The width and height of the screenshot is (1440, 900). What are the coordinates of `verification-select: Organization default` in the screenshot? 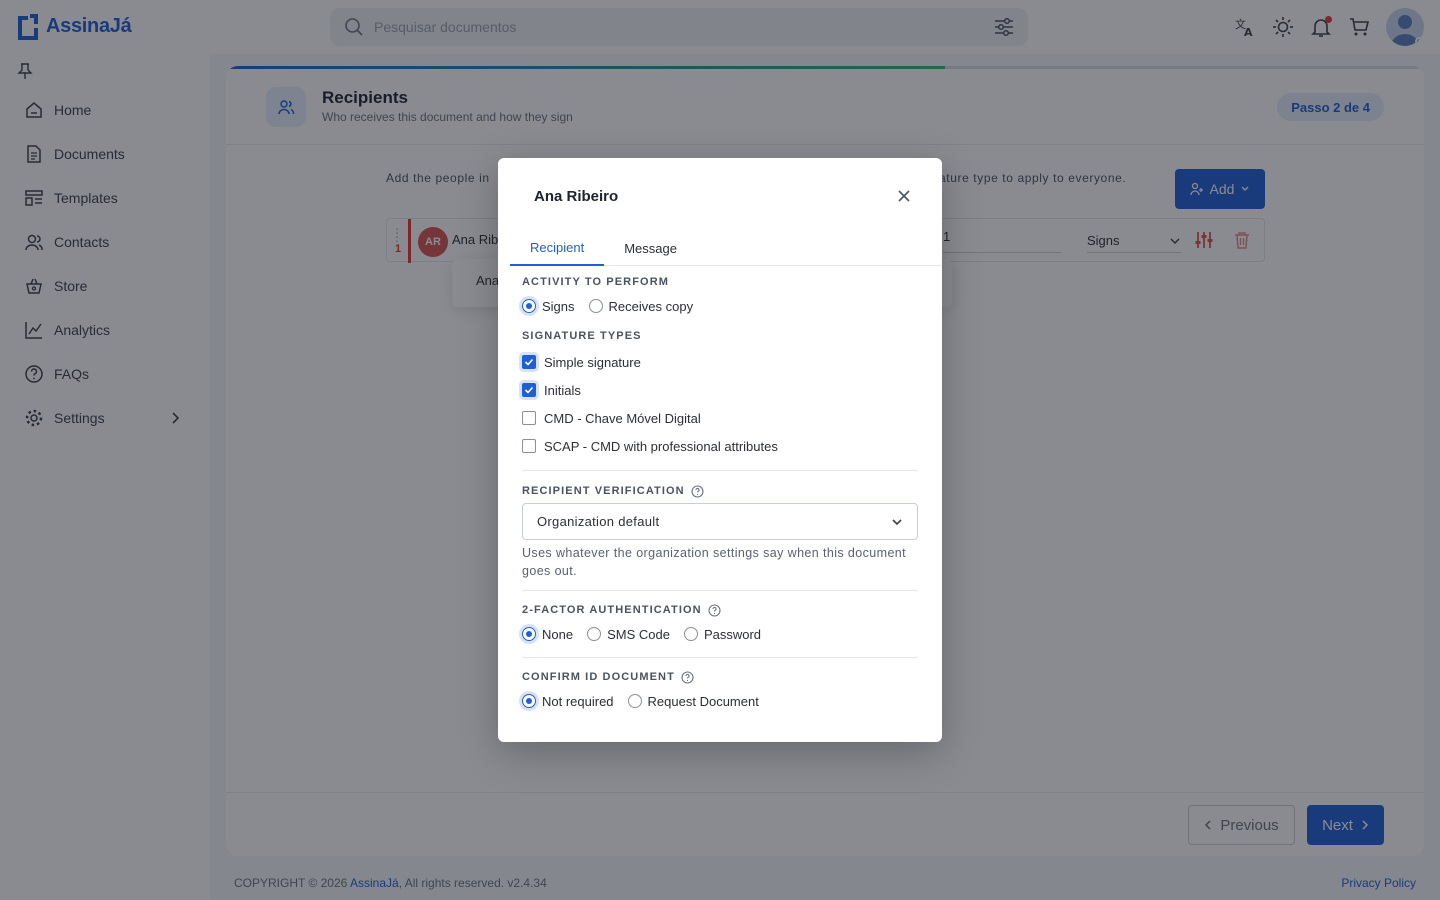 It's located at (720, 521).